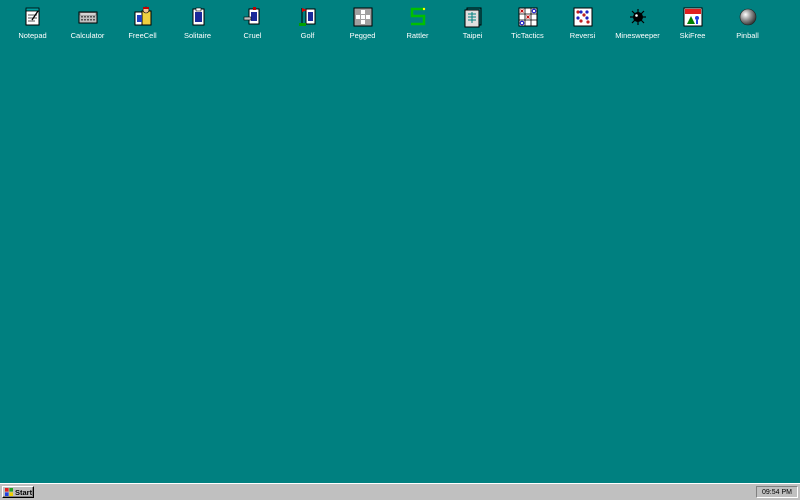  I want to click on desktop-icon-golf: Golf, so click(307, 26).